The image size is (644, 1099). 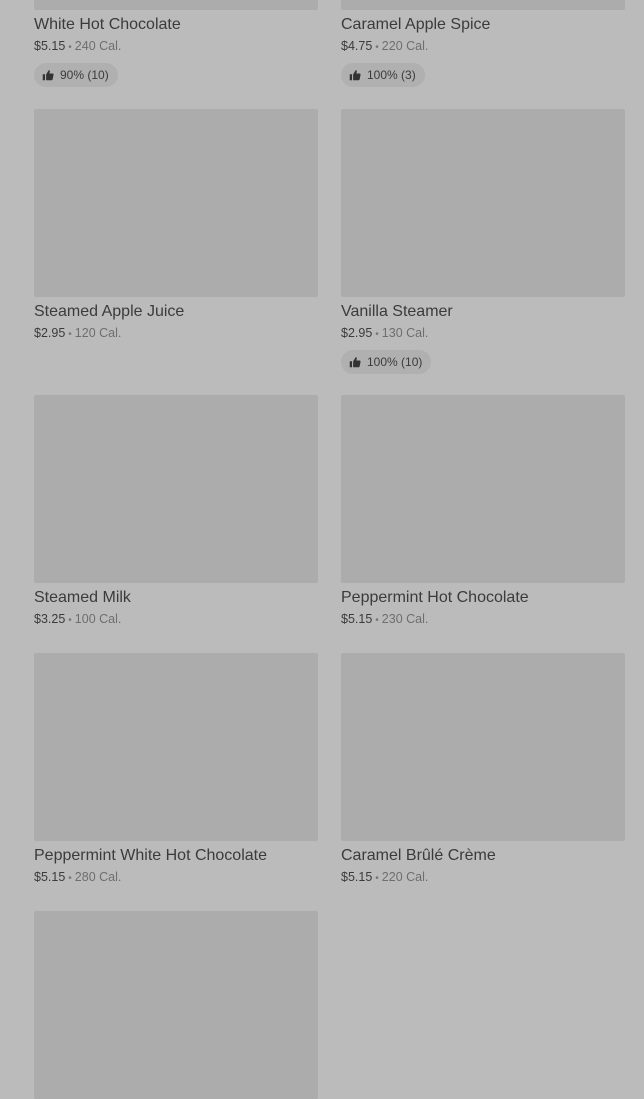 What do you see at coordinates (405, 333) in the screenshot?
I see `product-calories: 130 Cal.` at bounding box center [405, 333].